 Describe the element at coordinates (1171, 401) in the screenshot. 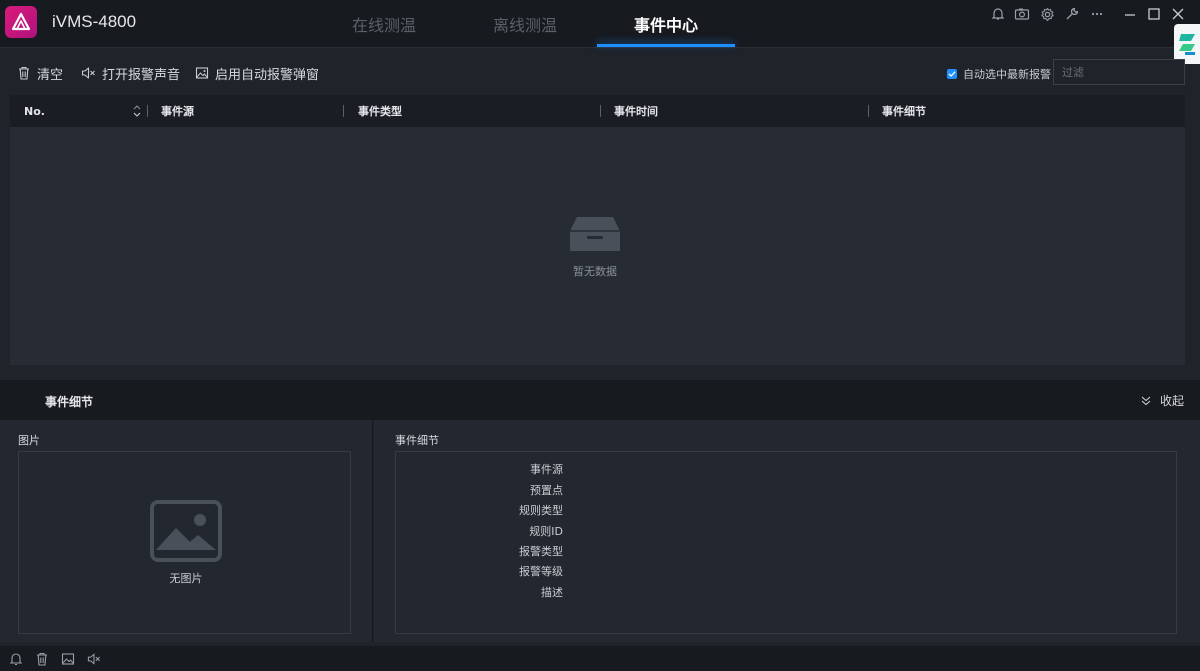

I see `collapse-label: 收起` at that location.